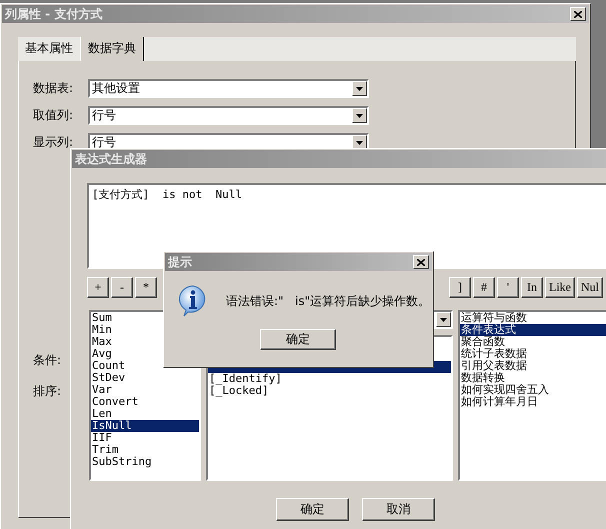 The image size is (606, 529). I want to click on list-item: 统计子表数据, so click(533, 354).